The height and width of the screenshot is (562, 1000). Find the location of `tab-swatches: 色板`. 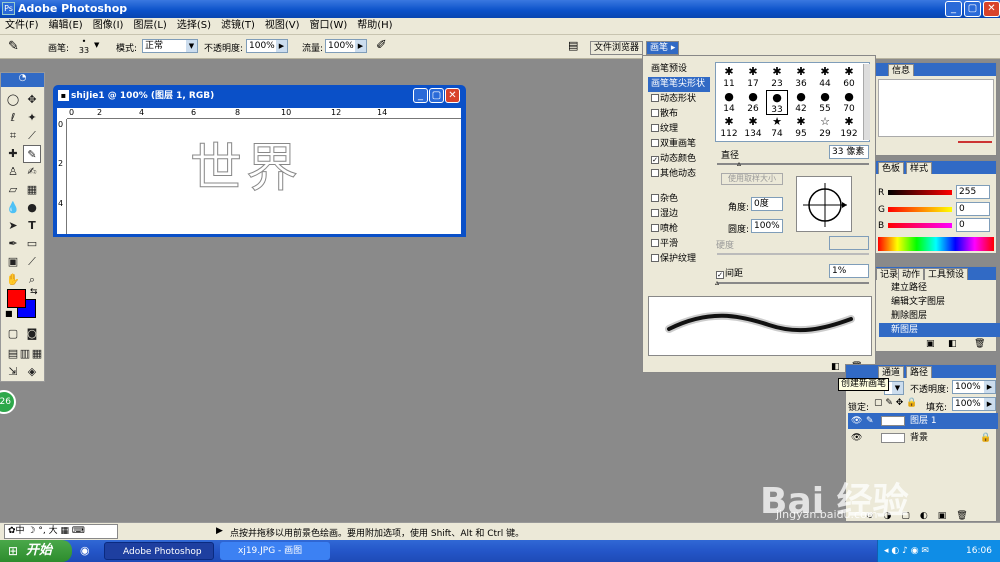

tab-swatches: 色板 is located at coordinates (891, 168).